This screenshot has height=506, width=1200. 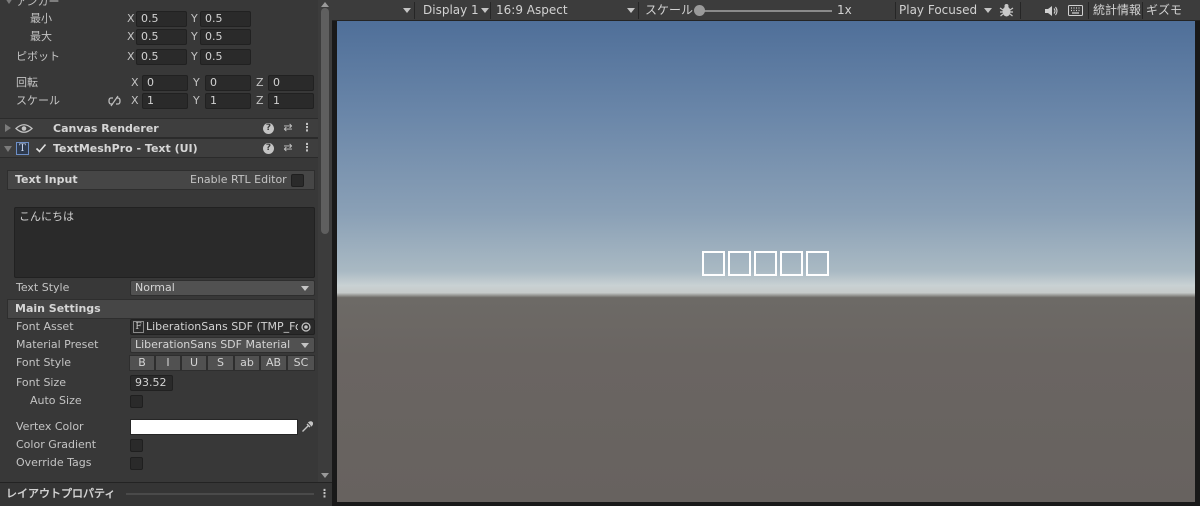 I want to click on pivot-x-field: 0.5, so click(x=161, y=57).